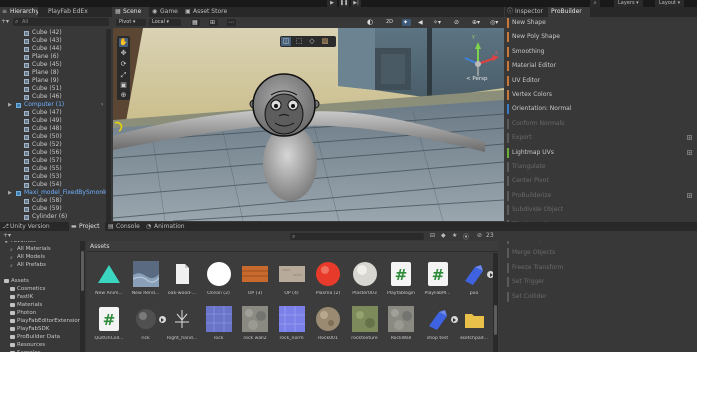  Describe the element at coordinates (123, 95) in the screenshot. I see `transform-tool: ⊕` at that location.